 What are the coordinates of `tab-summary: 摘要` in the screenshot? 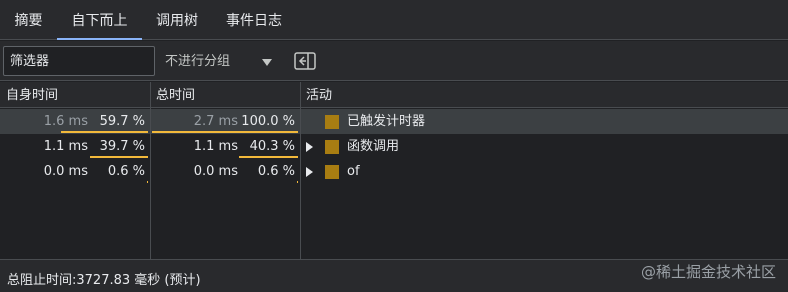 It's located at (28, 20).